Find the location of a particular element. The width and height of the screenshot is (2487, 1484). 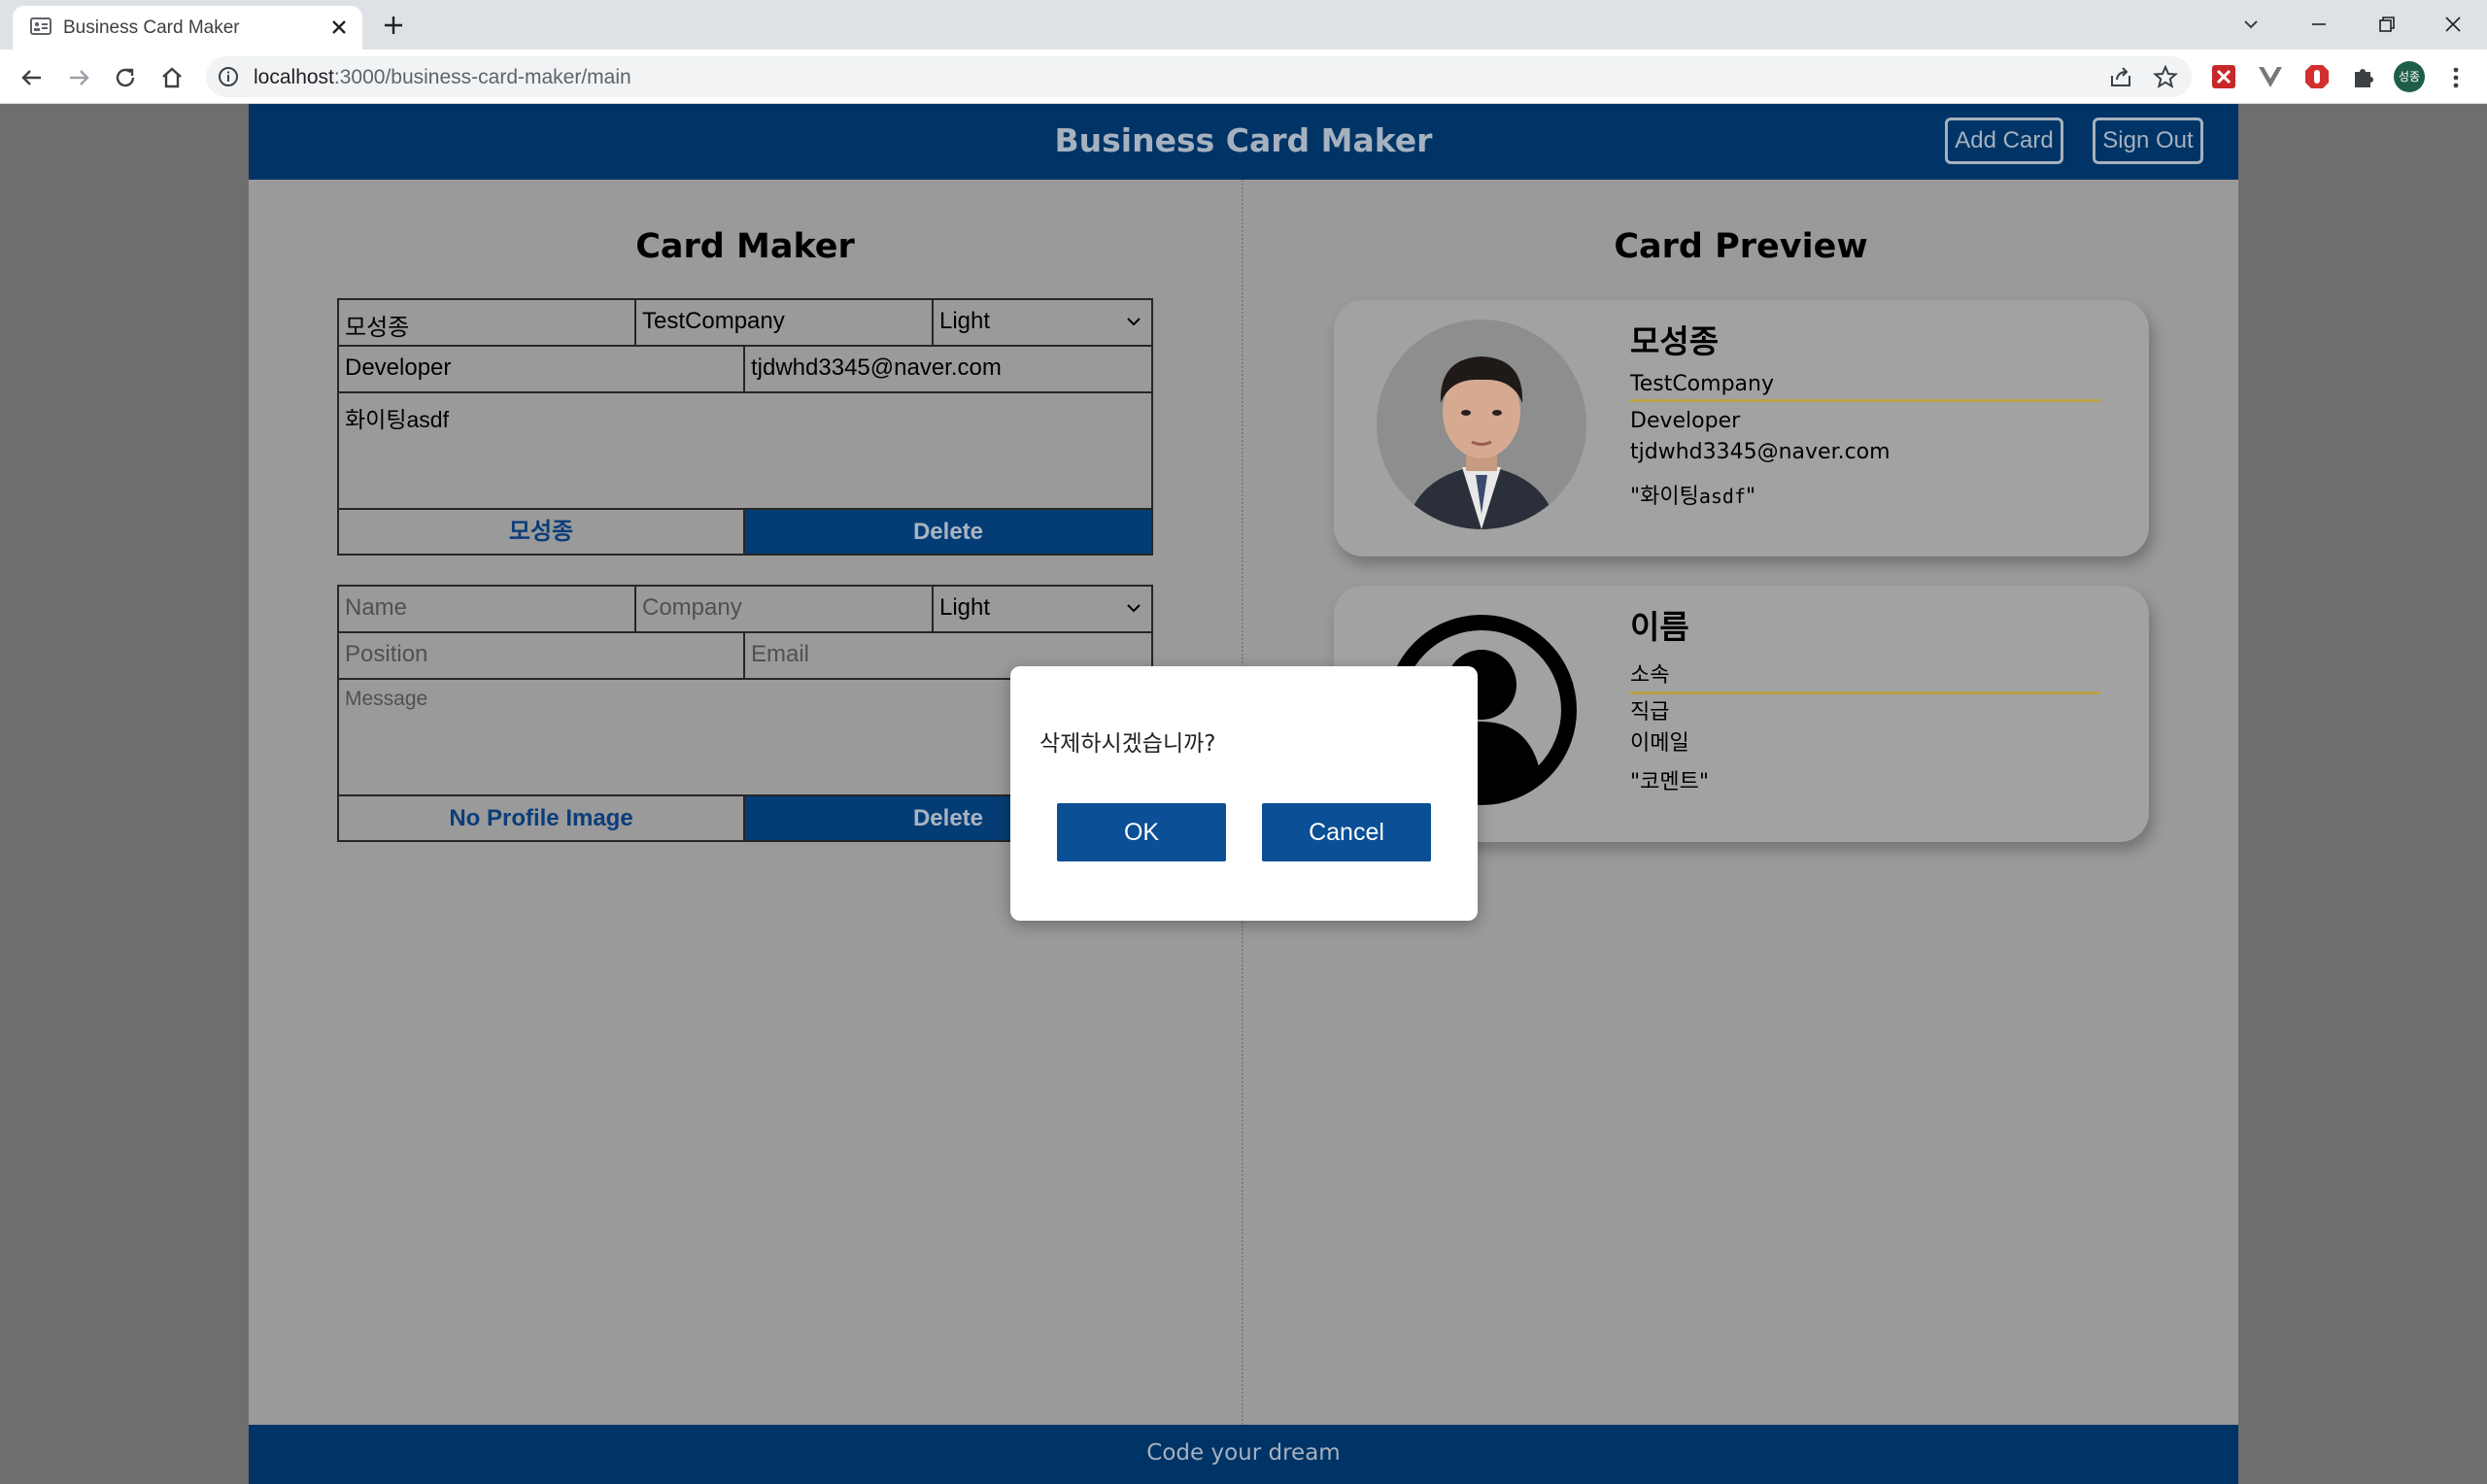

extension-red-icon is located at coordinates (2223, 76).